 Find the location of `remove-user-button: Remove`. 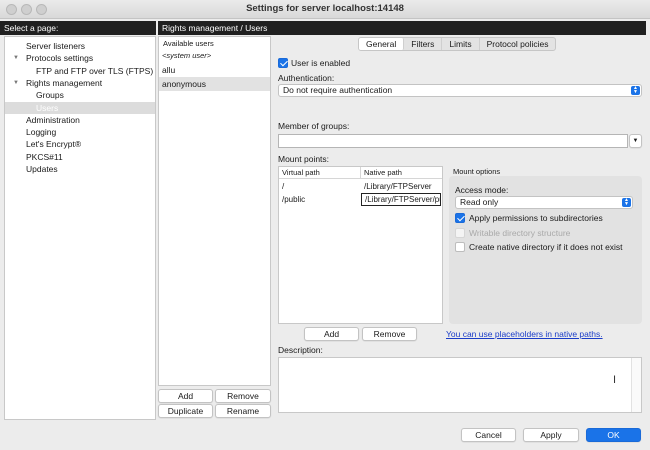

remove-user-button: Remove is located at coordinates (243, 396).